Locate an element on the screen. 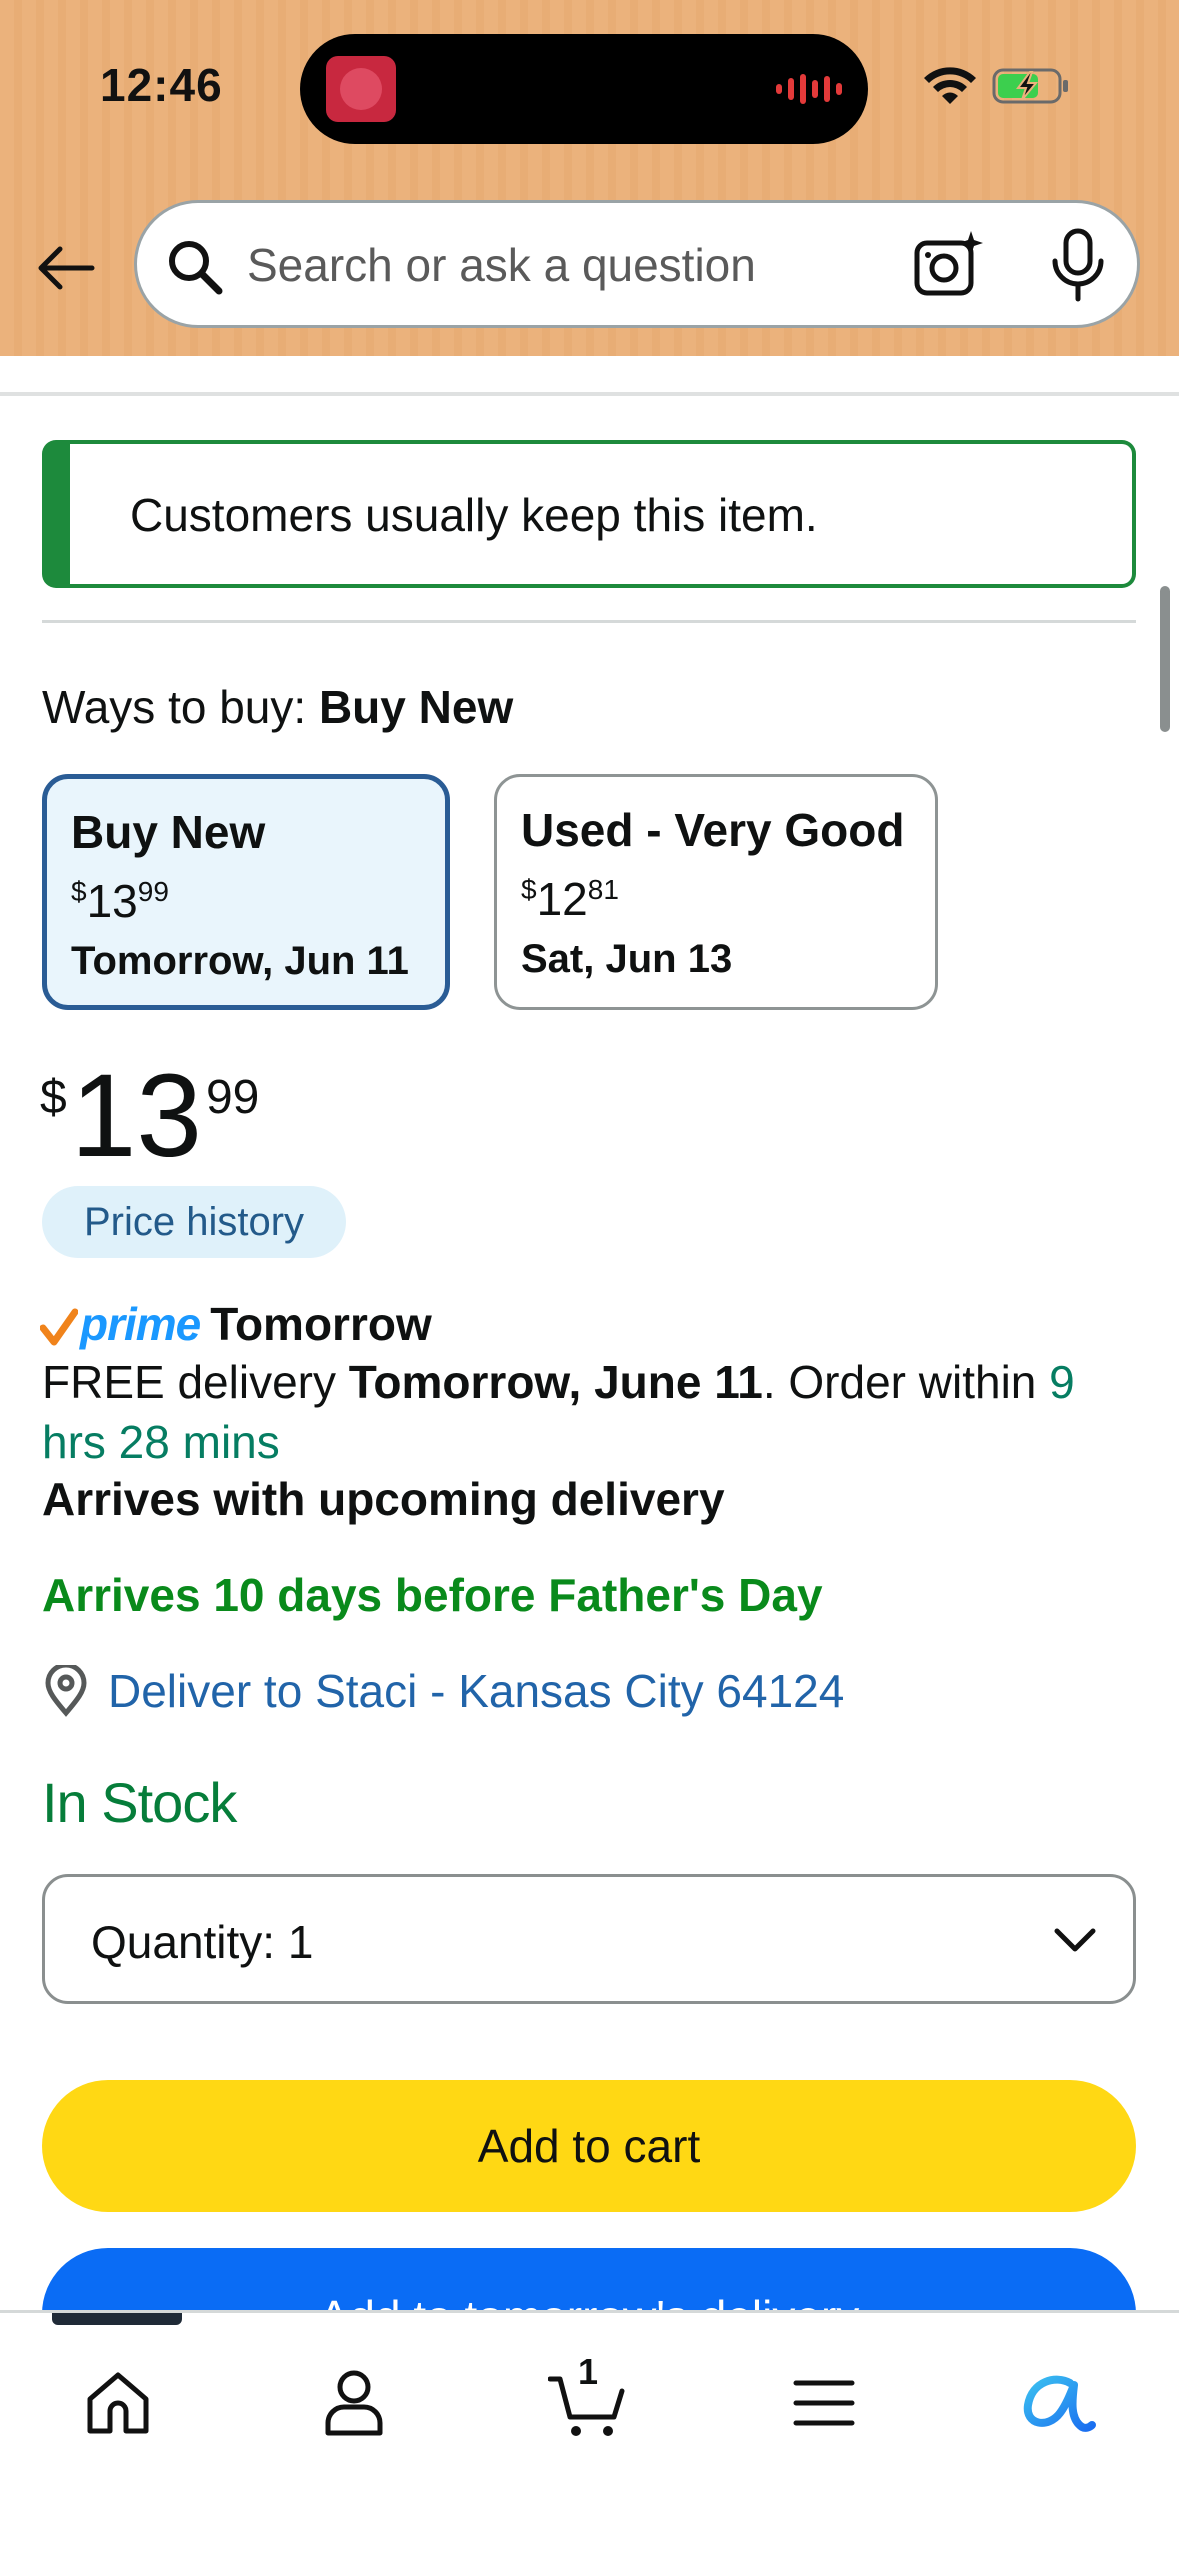 The image size is (1179, 2556). back-arrow-icon is located at coordinates (66, 268).